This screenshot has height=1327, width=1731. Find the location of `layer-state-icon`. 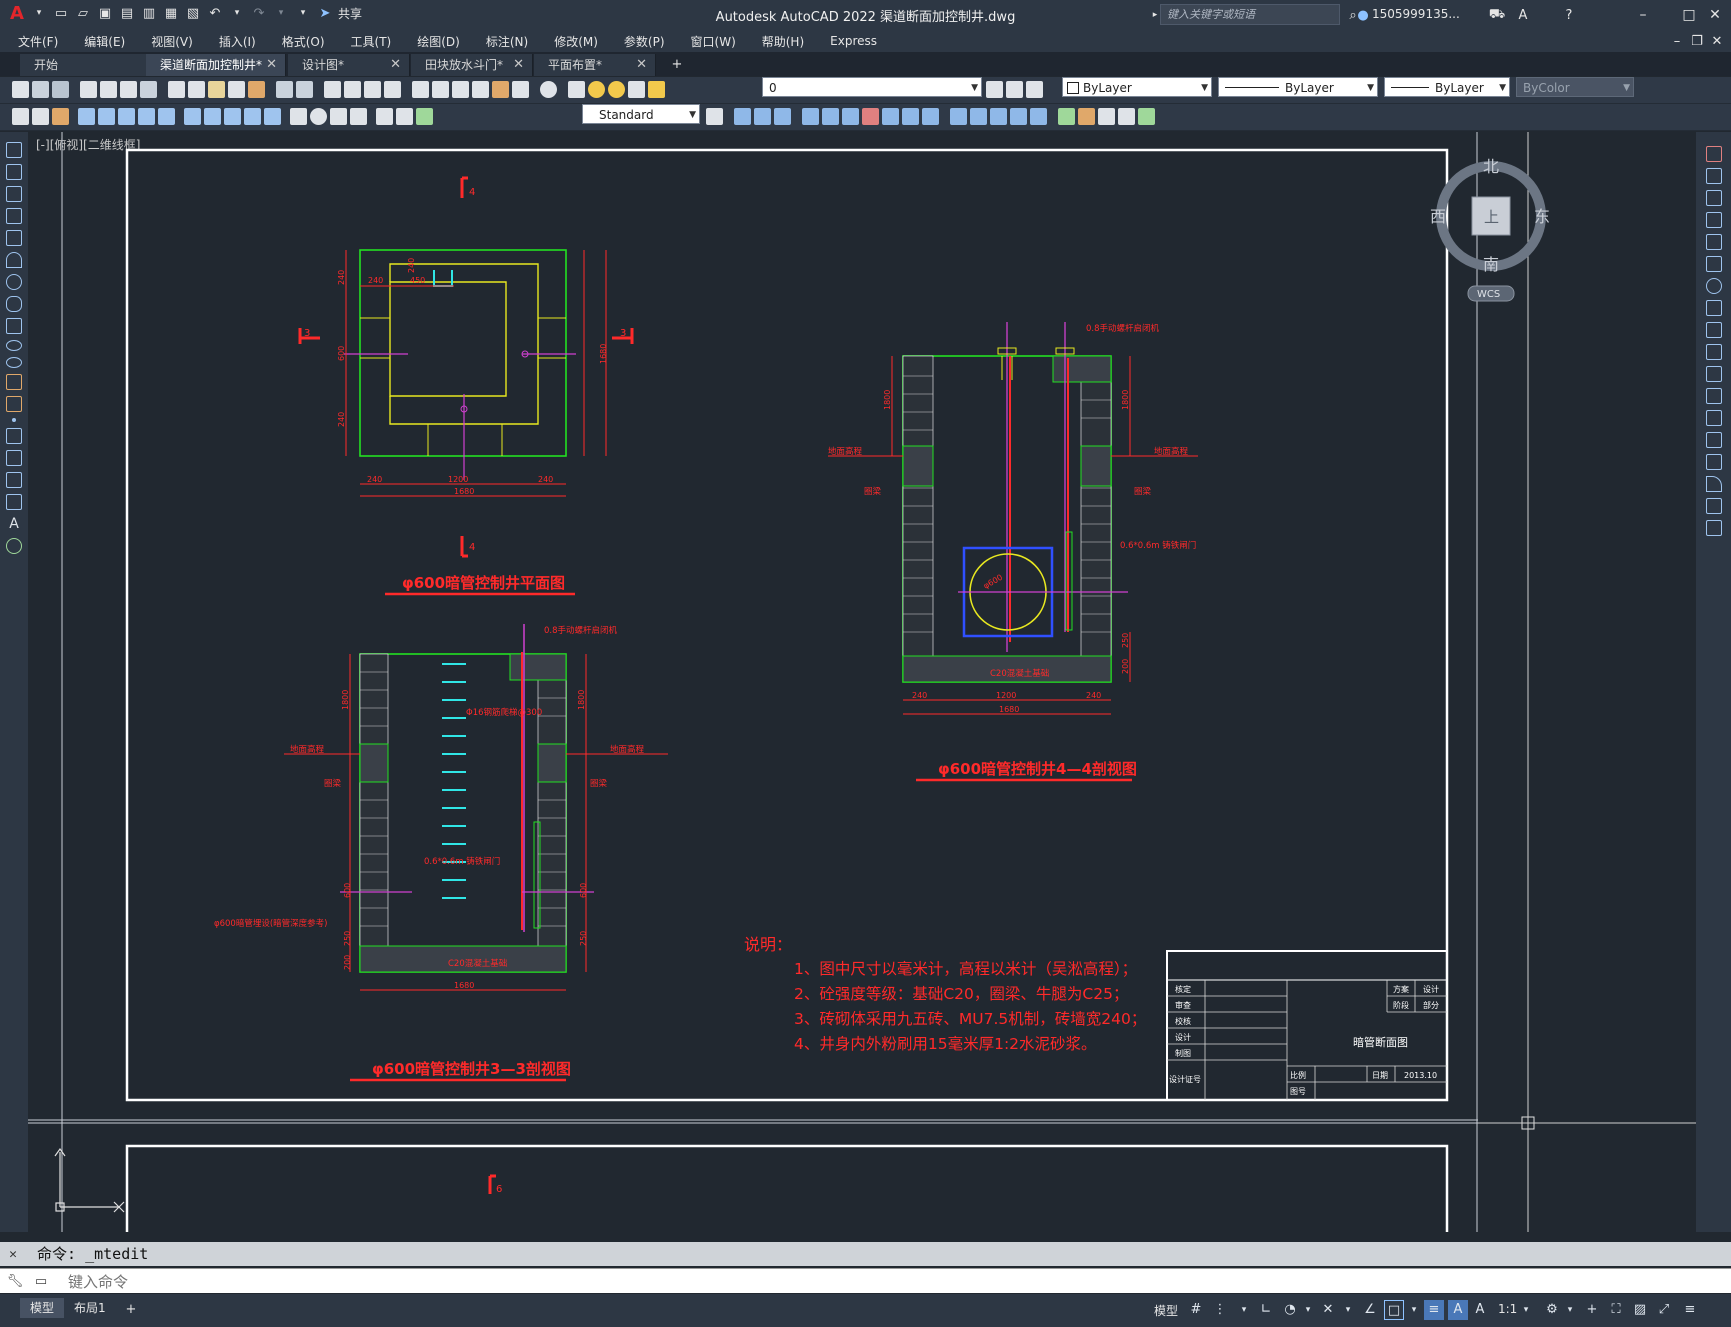

layer-state-icon is located at coordinates (1034, 89).